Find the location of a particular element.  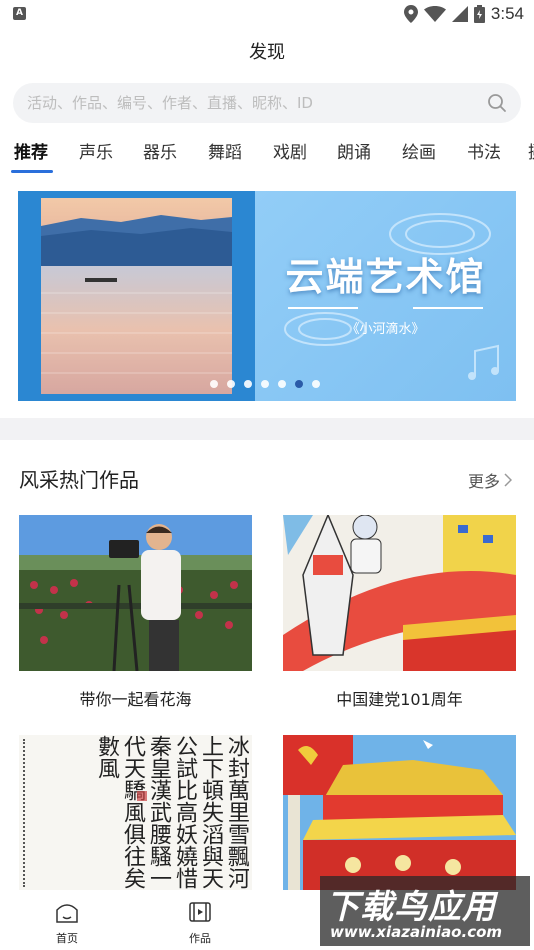

tab-calligraphy: 书法 is located at coordinates (484, 155).